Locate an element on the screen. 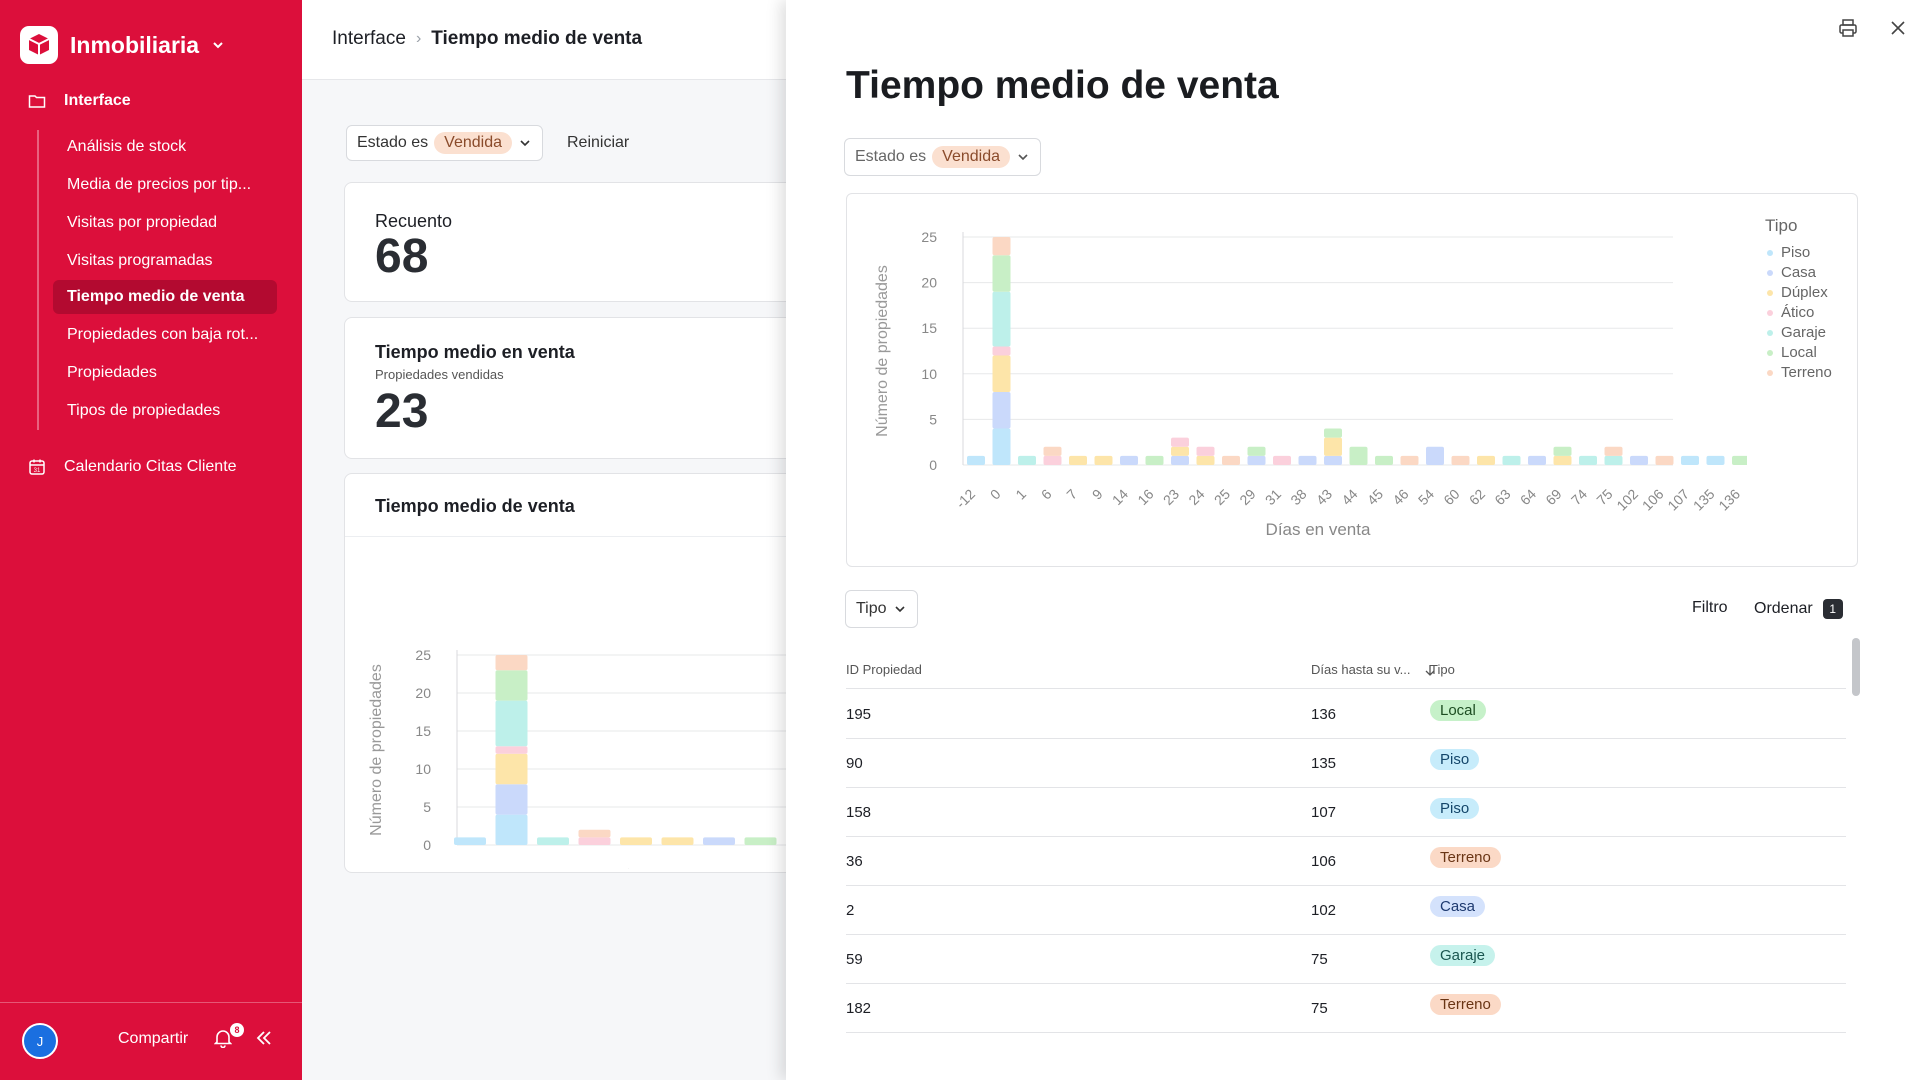 The image size is (1920, 1080). count-value: 68 is located at coordinates (402, 256).